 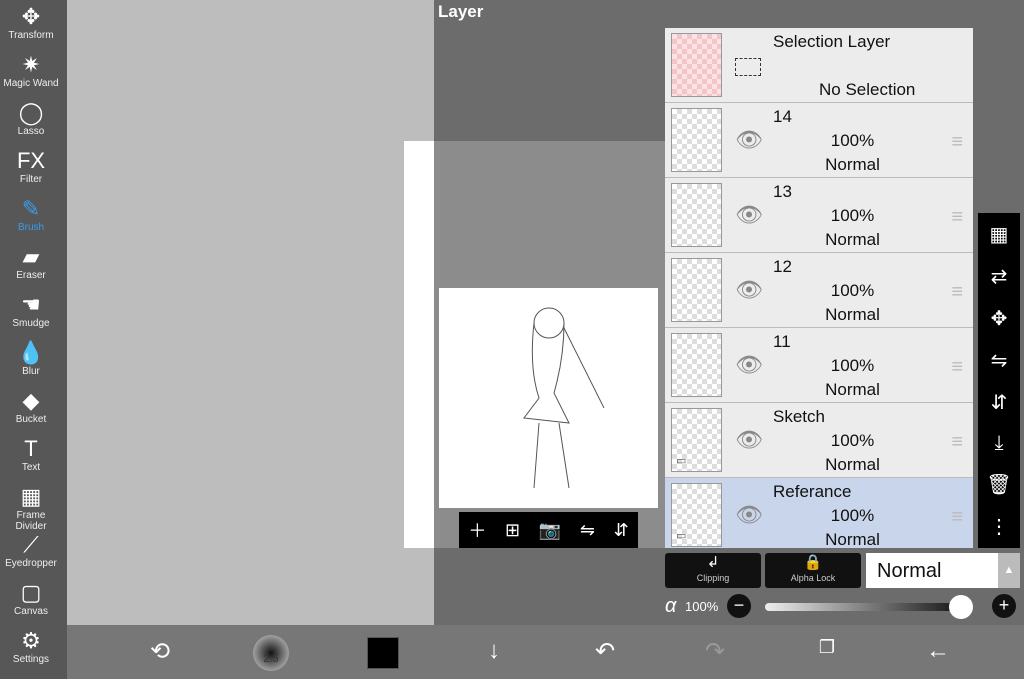 What do you see at coordinates (31, 508) in the screenshot?
I see `tool-frame-divider: ▦ Frame Divider` at bounding box center [31, 508].